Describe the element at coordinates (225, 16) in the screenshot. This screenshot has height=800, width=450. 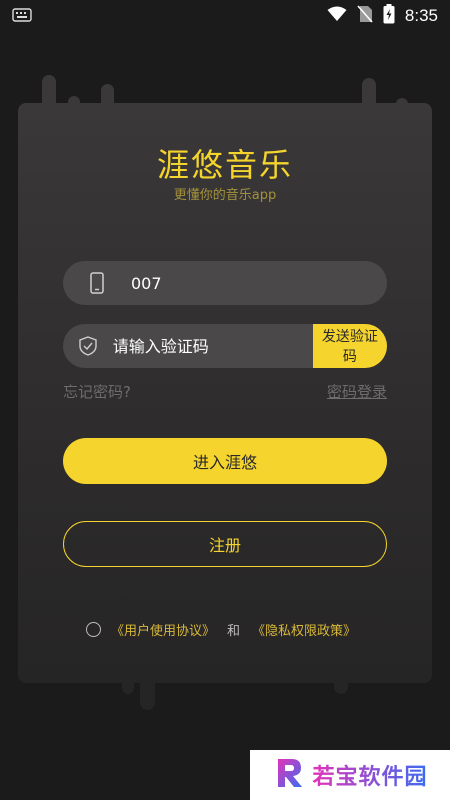
I see `status-bar: 8:35` at that location.